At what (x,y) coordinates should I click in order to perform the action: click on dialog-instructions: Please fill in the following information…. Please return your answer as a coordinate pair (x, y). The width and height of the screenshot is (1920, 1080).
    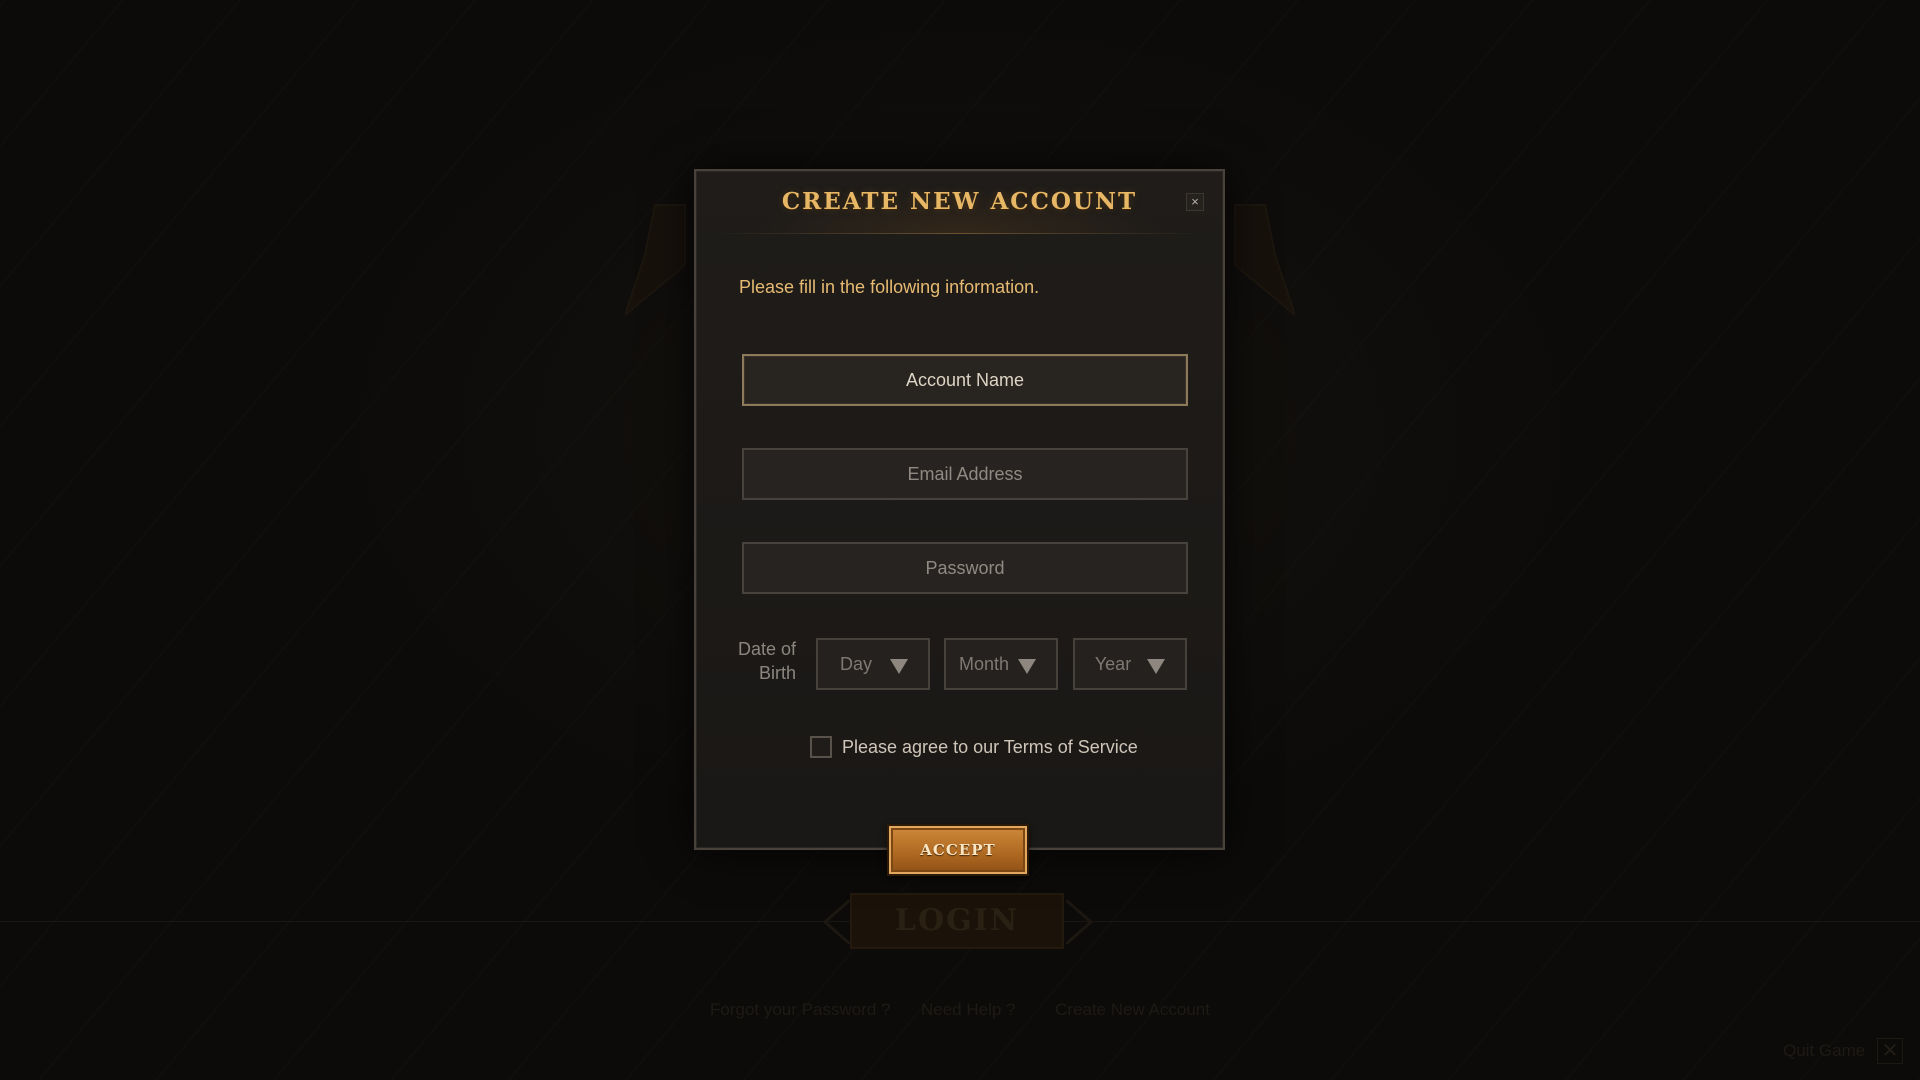
    Looking at the image, I should click on (889, 287).